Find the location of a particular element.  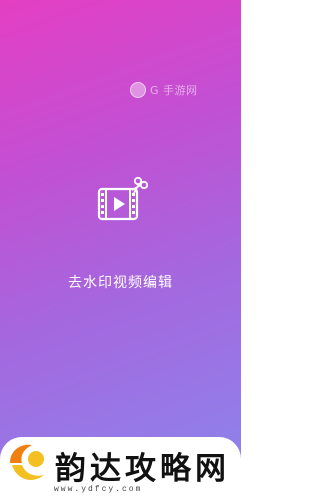

site-banner: 韵达攻略网 www.ydfcy.com is located at coordinates (120, 468).